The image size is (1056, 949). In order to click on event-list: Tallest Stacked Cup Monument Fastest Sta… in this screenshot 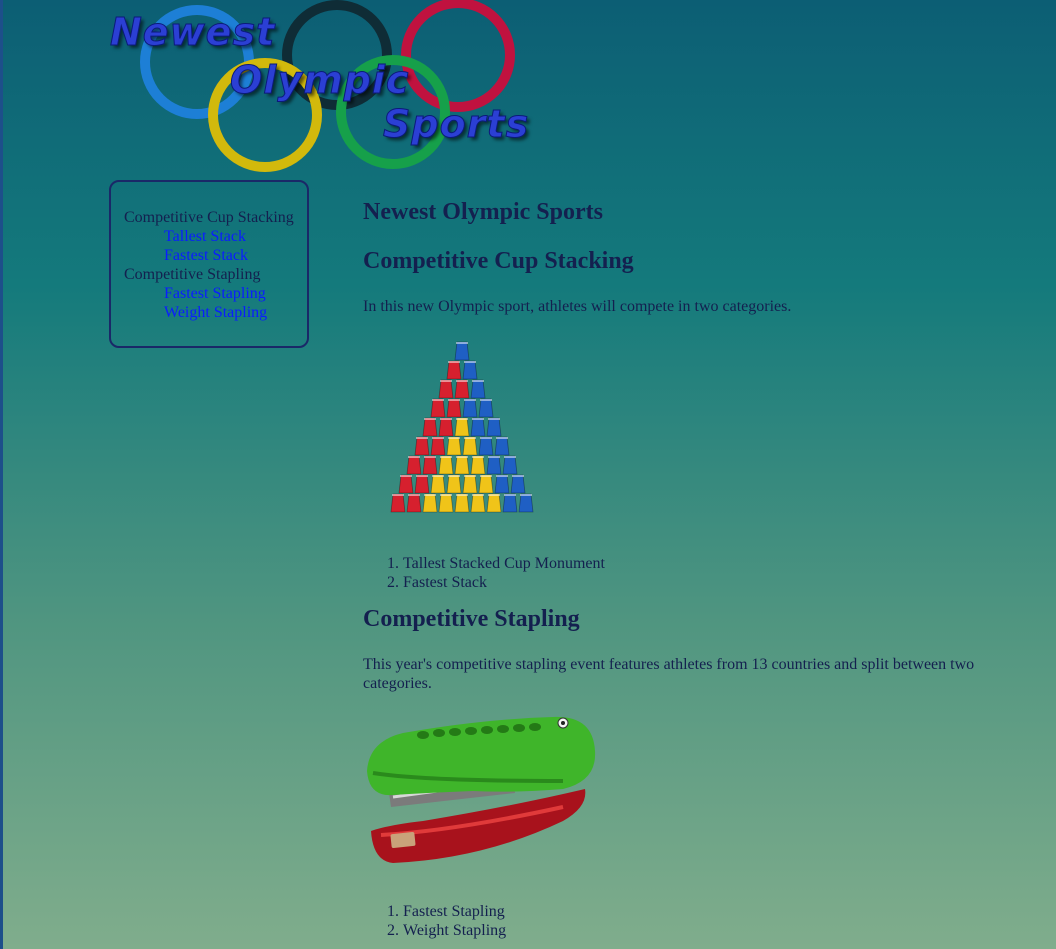, I will do `click(673, 573)`.